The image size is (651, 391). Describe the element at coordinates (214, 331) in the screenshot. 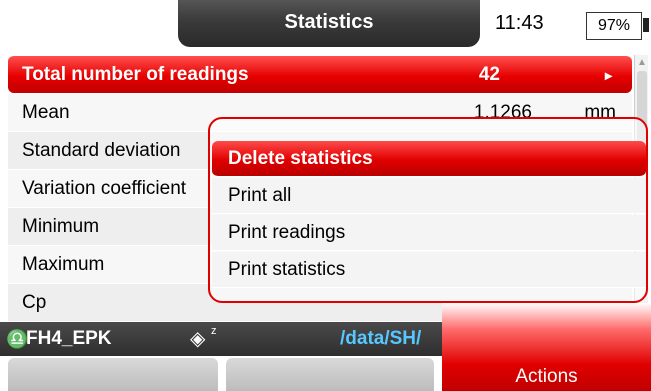

I see `target-z-superscript: z` at that location.